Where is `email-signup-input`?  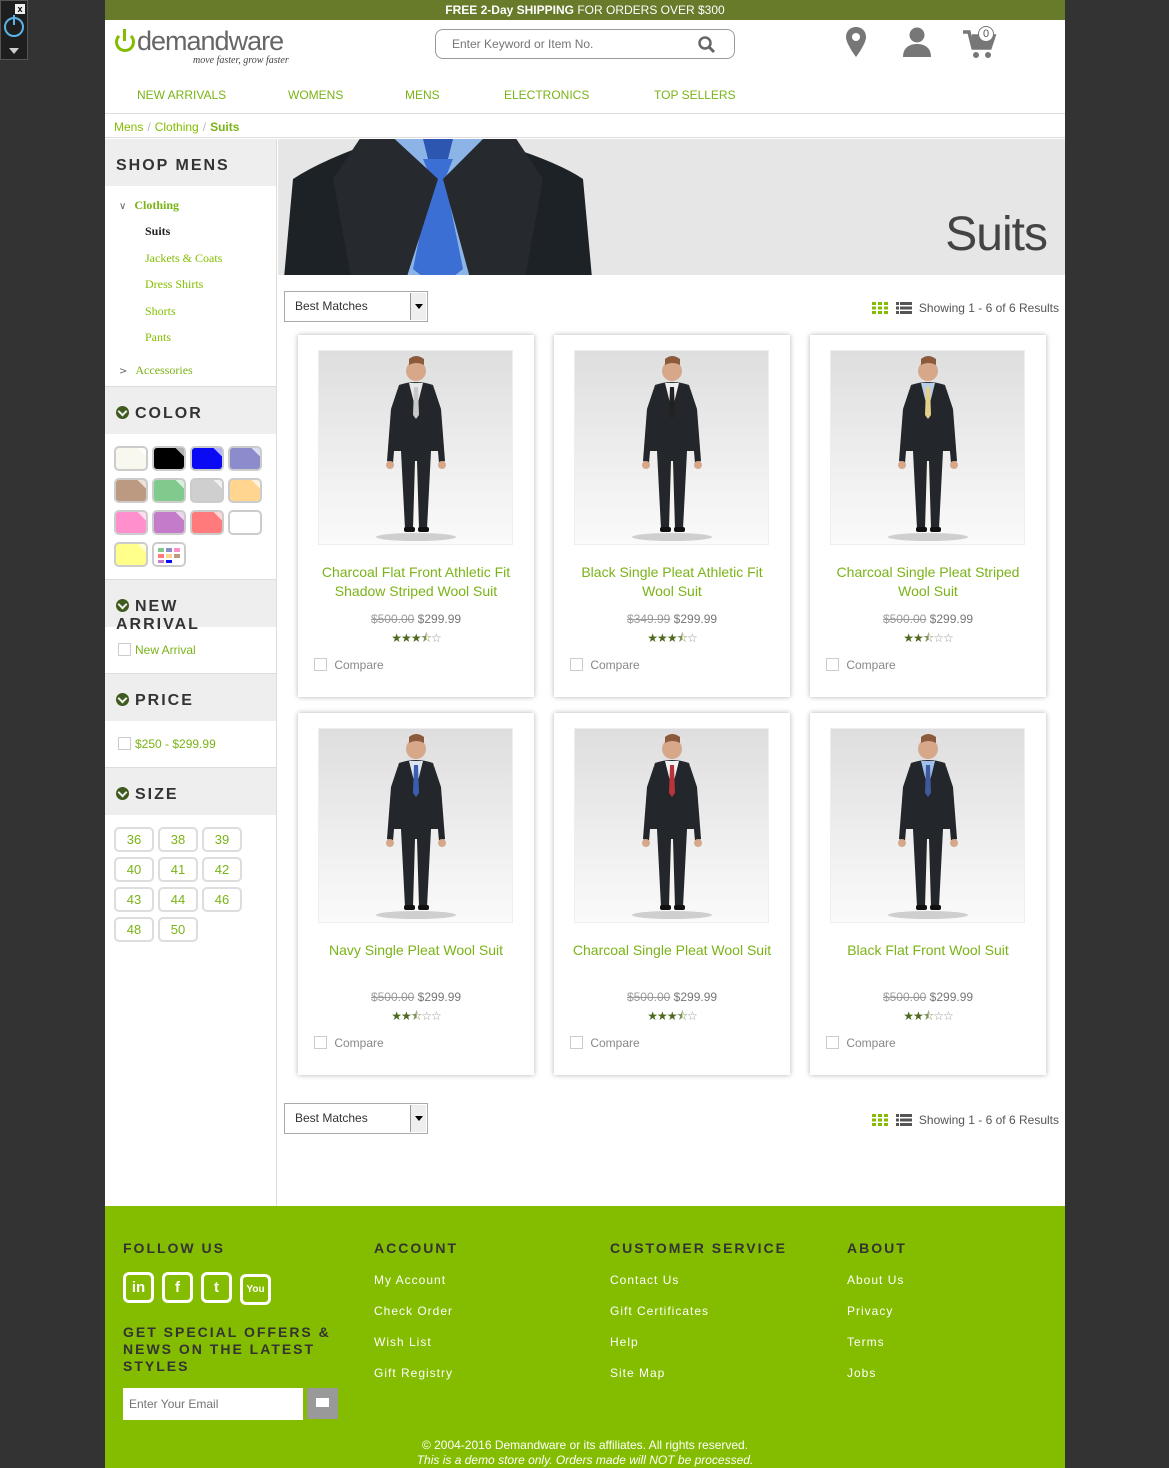 email-signup-input is located at coordinates (213, 1404).